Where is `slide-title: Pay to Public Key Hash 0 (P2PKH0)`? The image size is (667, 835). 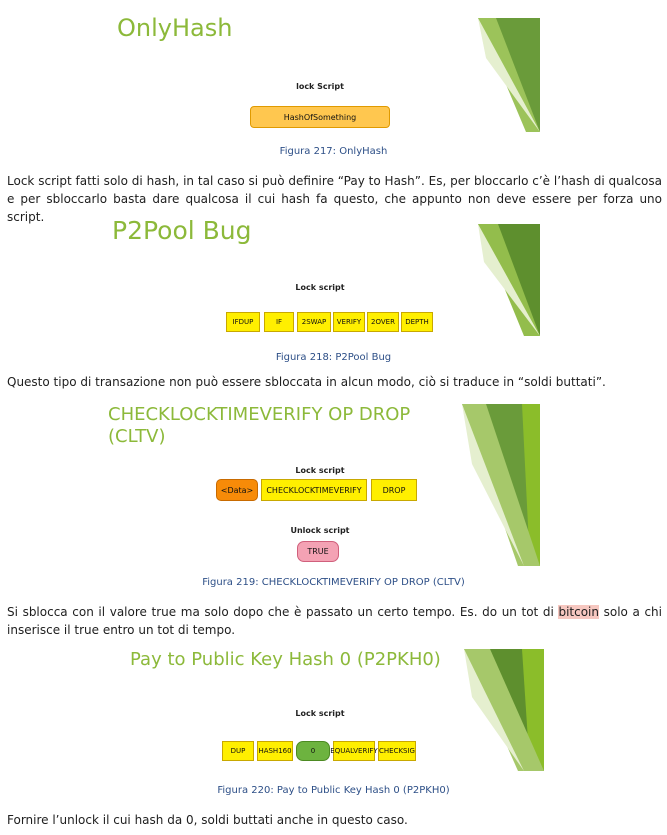 slide-title: Pay to Public Key Hash 0 (P2PKH0) is located at coordinates (285, 659).